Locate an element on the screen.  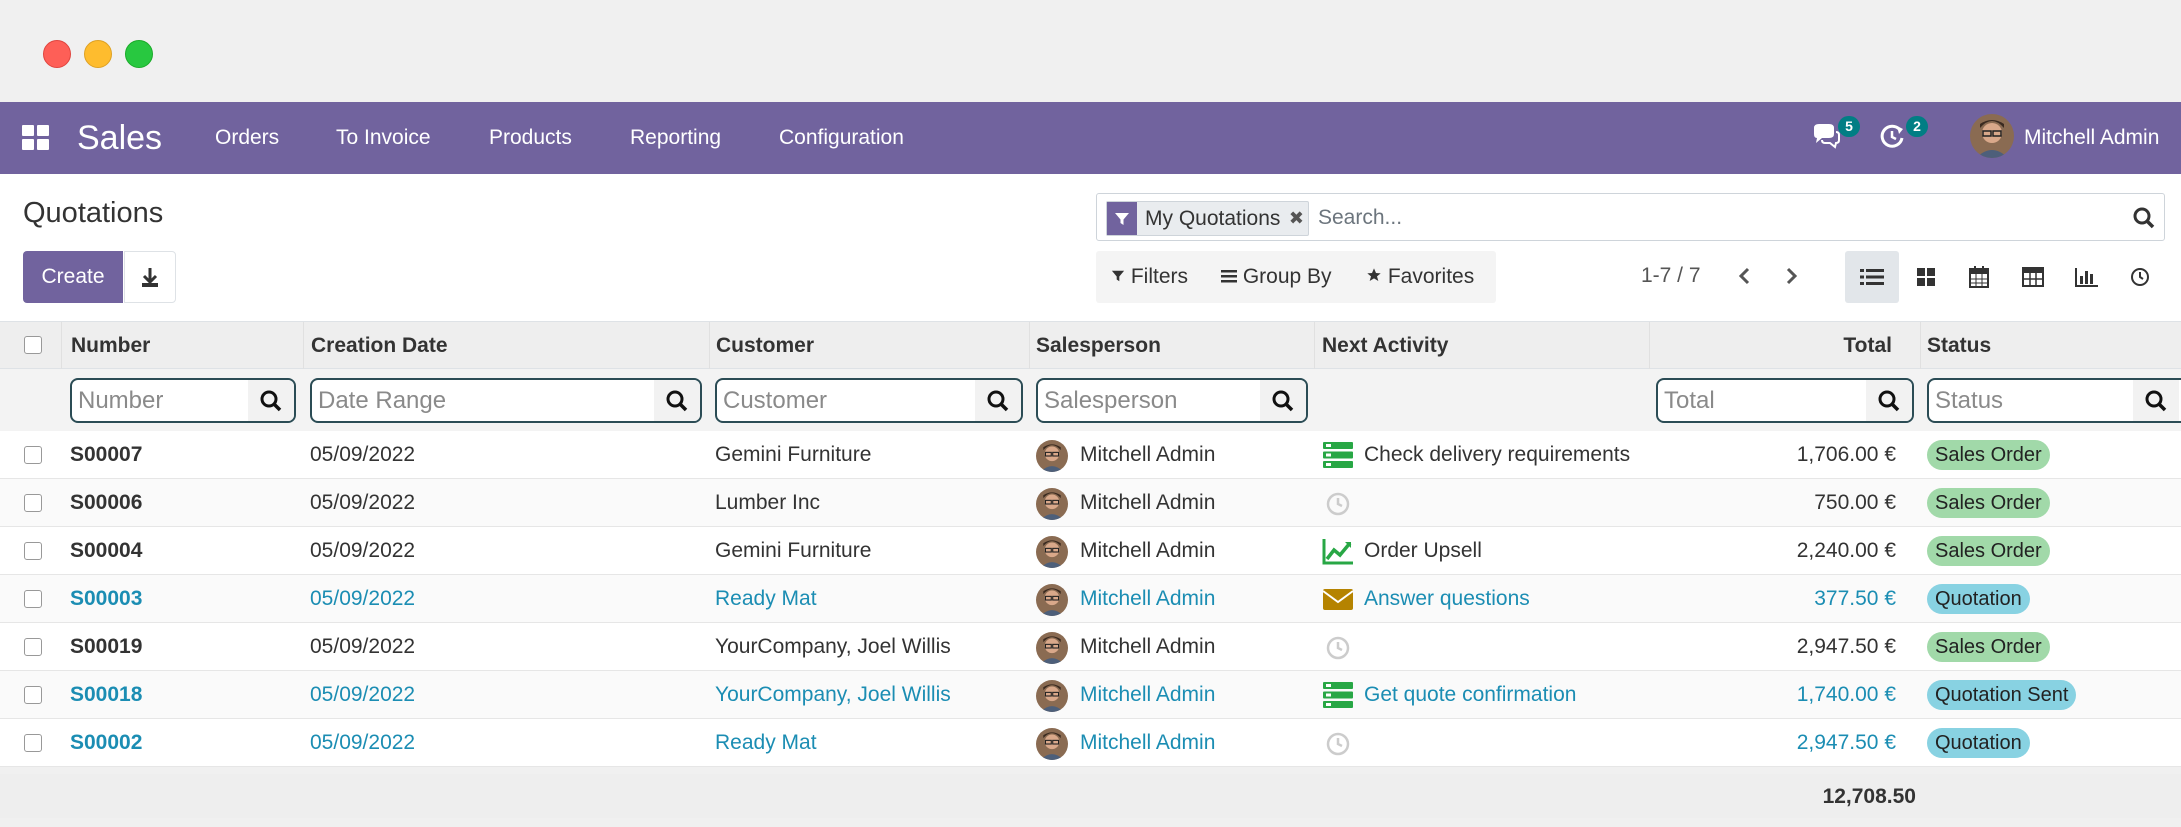
kanban-icon is located at coordinates (1926, 277).